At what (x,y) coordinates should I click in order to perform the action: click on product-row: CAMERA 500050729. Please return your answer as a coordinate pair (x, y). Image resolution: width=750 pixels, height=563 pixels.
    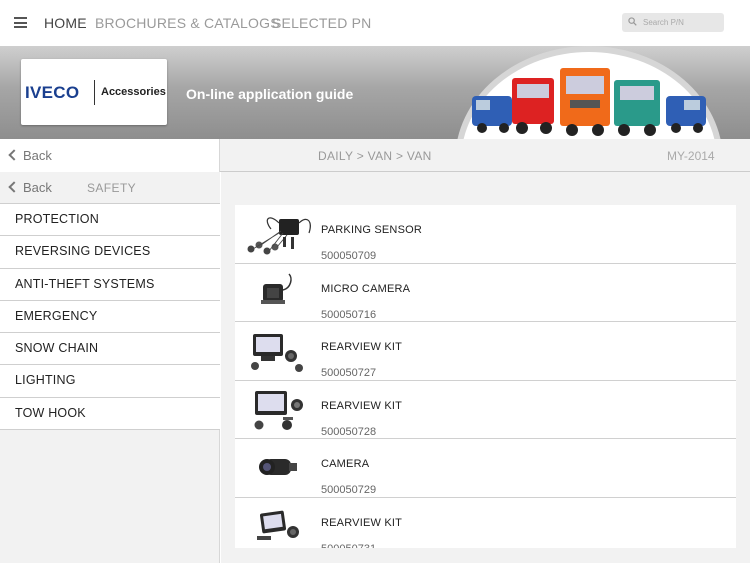
    Looking at the image, I should click on (485, 468).